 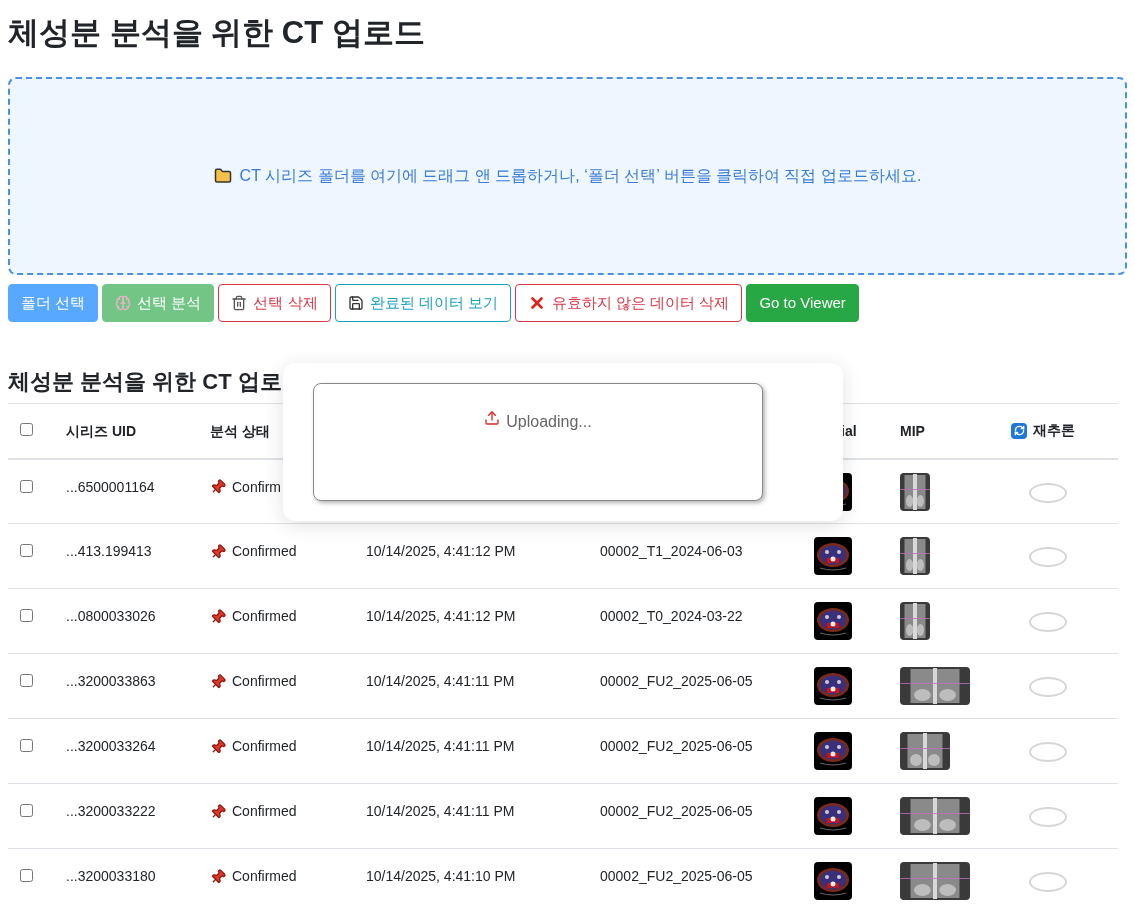 I want to click on action-button: 선택 삭제, so click(x=274, y=302).